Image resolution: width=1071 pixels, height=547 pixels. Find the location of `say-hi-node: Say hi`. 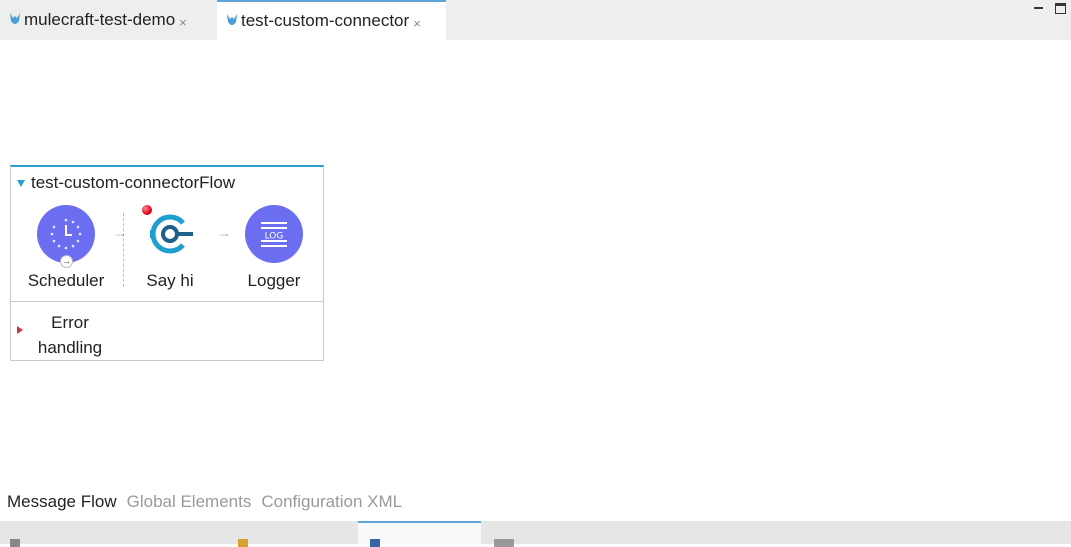

say-hi-node: Say hi is located at coordinates (170, 248).